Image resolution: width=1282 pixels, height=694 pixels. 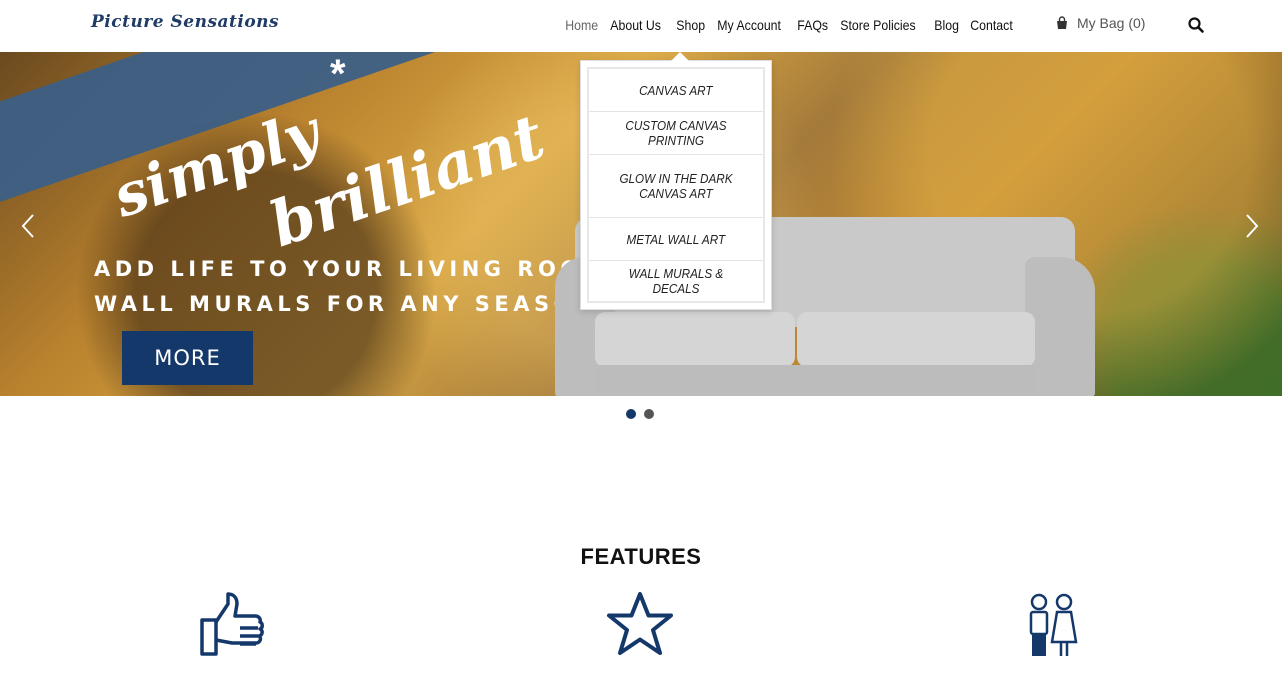 I want to click on shopping-bag-icon, so click(x=1062, y=22).